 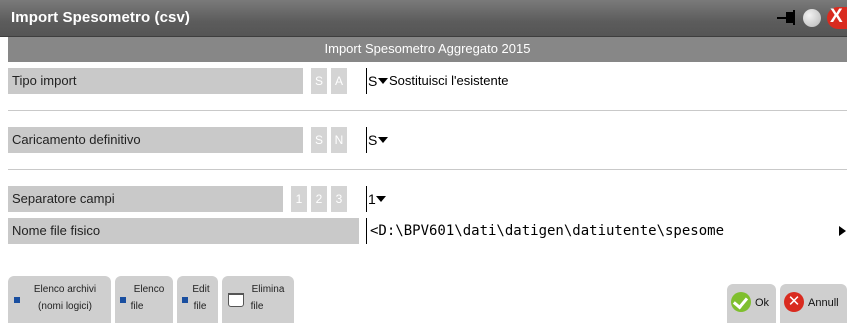 I want to click on separatore-value: 1, so click(x=372, y=199).